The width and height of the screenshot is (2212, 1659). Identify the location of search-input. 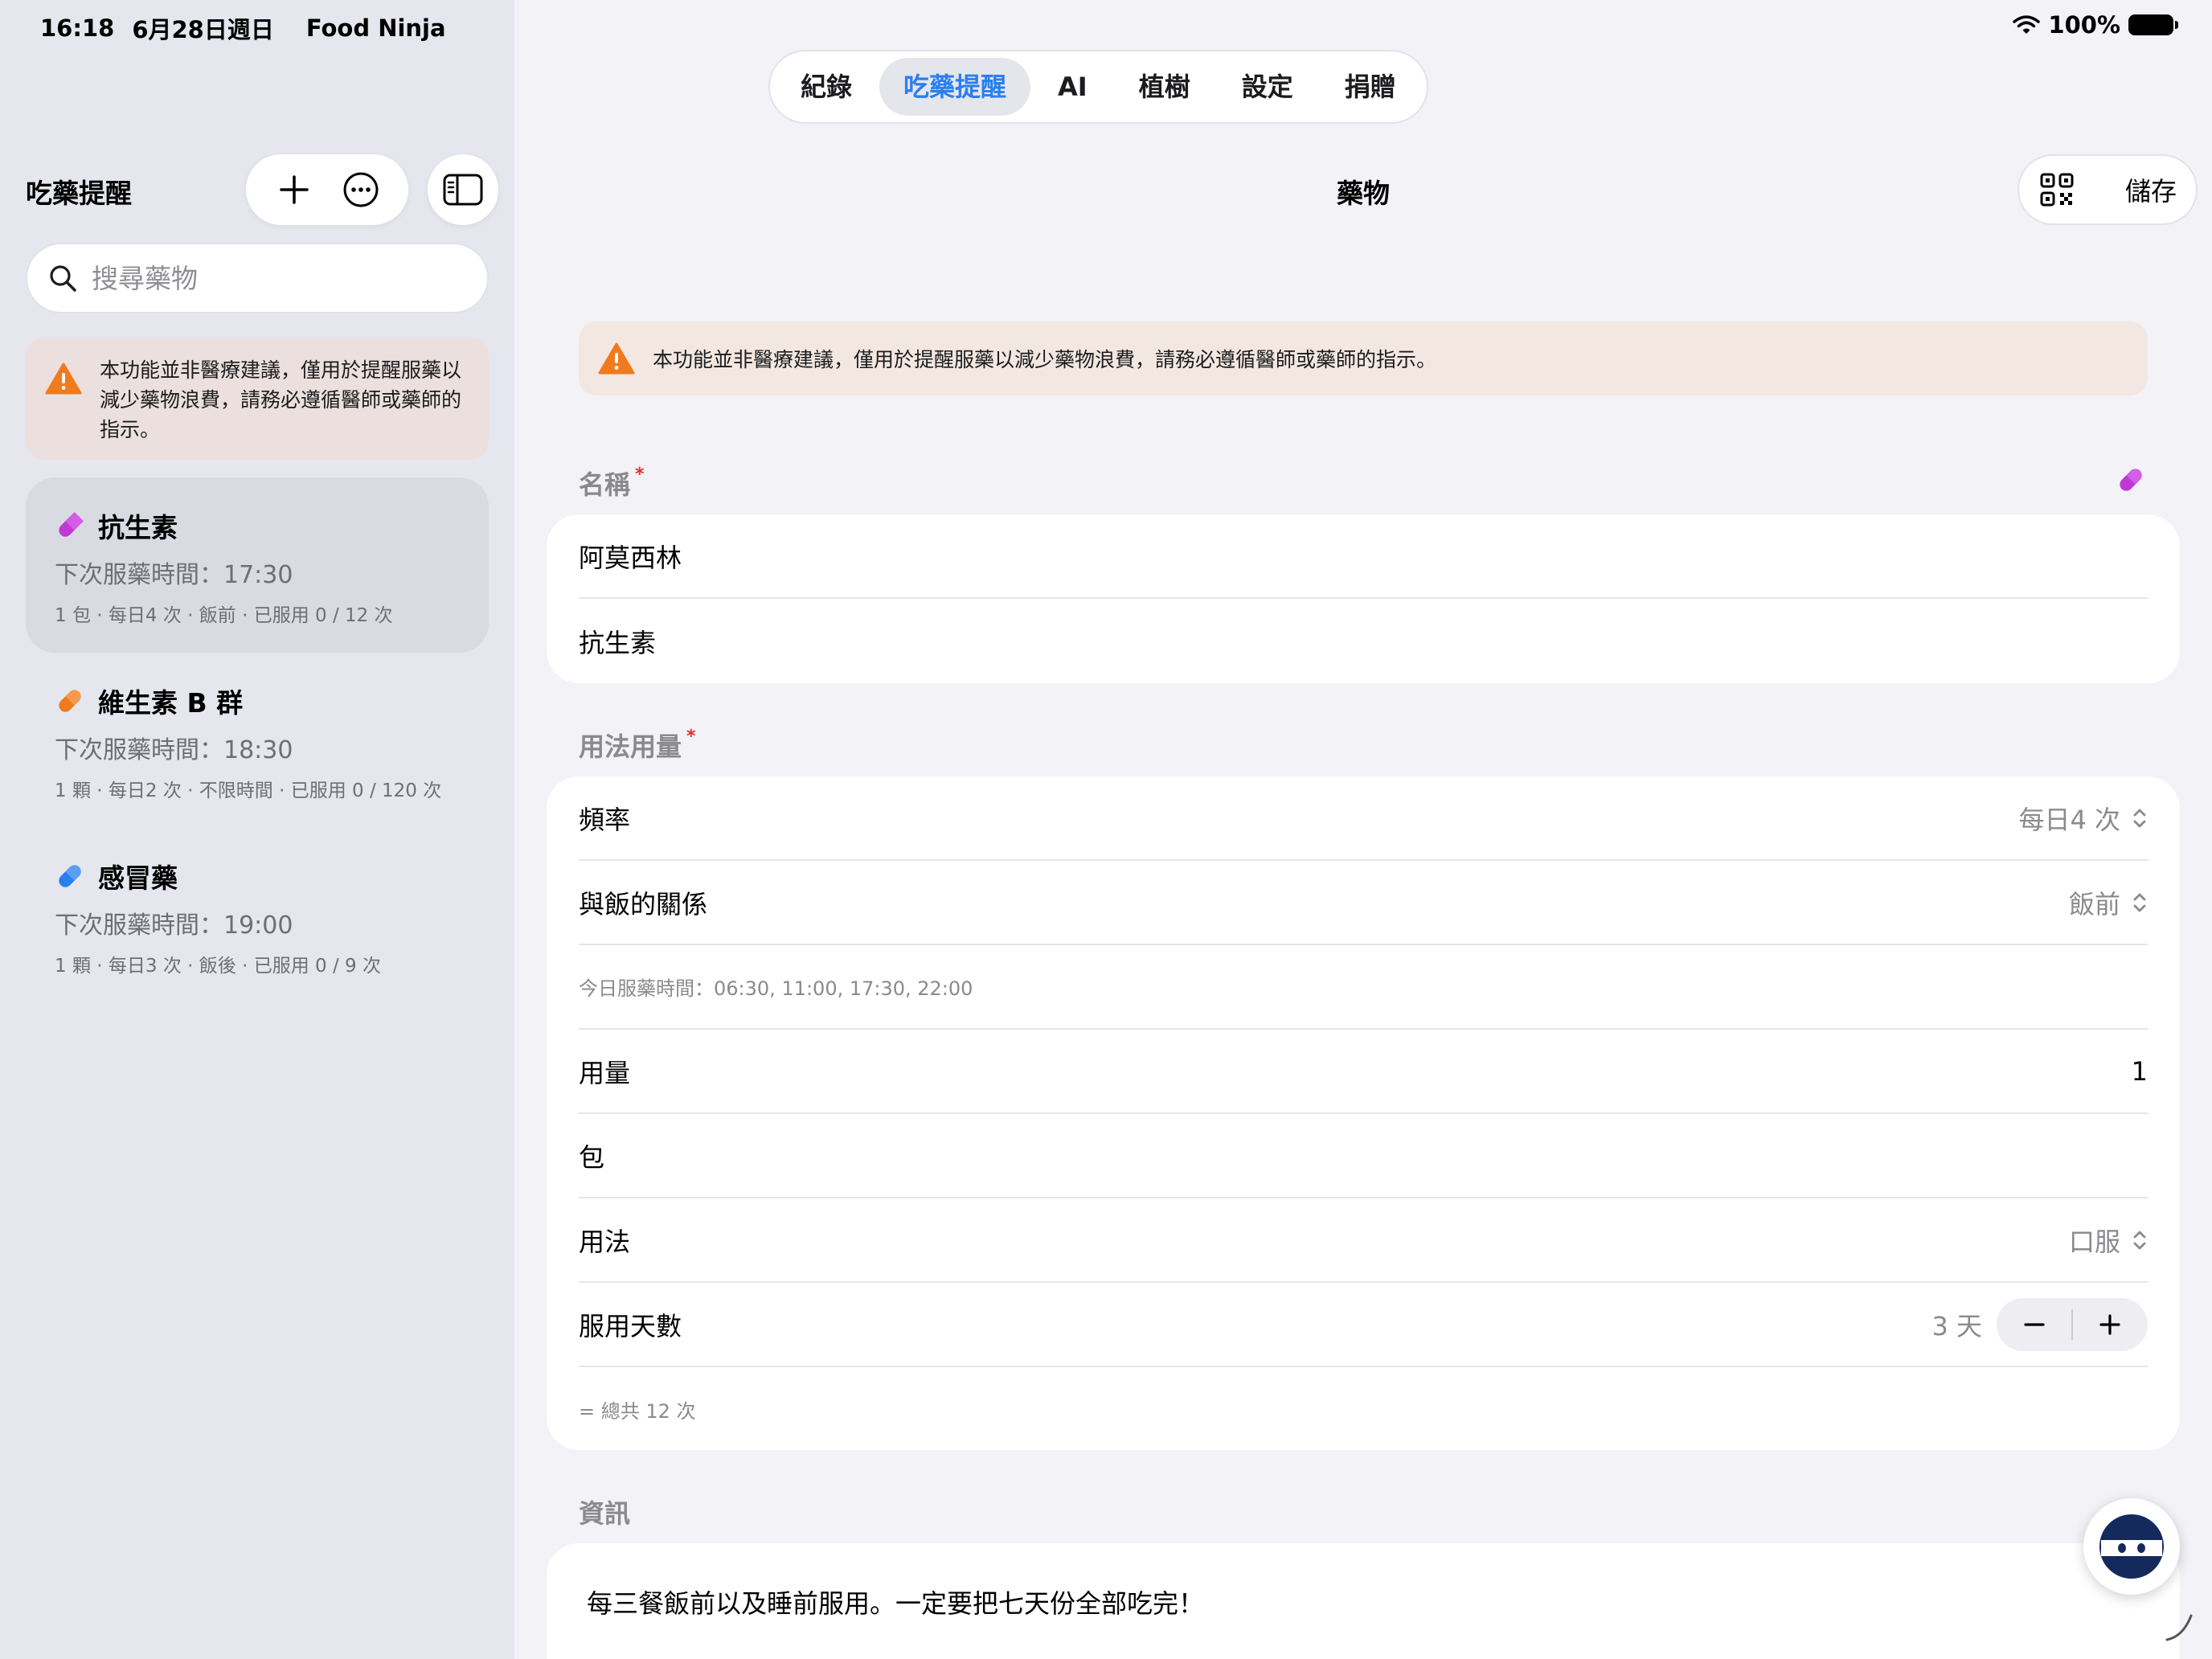
(276, 278).